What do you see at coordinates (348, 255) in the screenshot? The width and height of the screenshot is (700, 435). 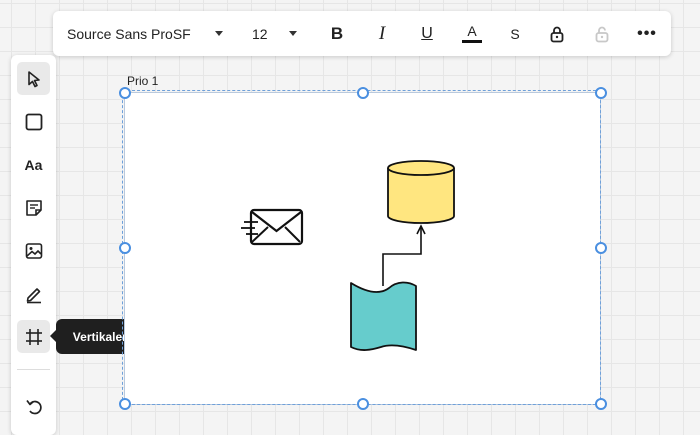 I see `diagram-layer` at bounding box center [348, 255].